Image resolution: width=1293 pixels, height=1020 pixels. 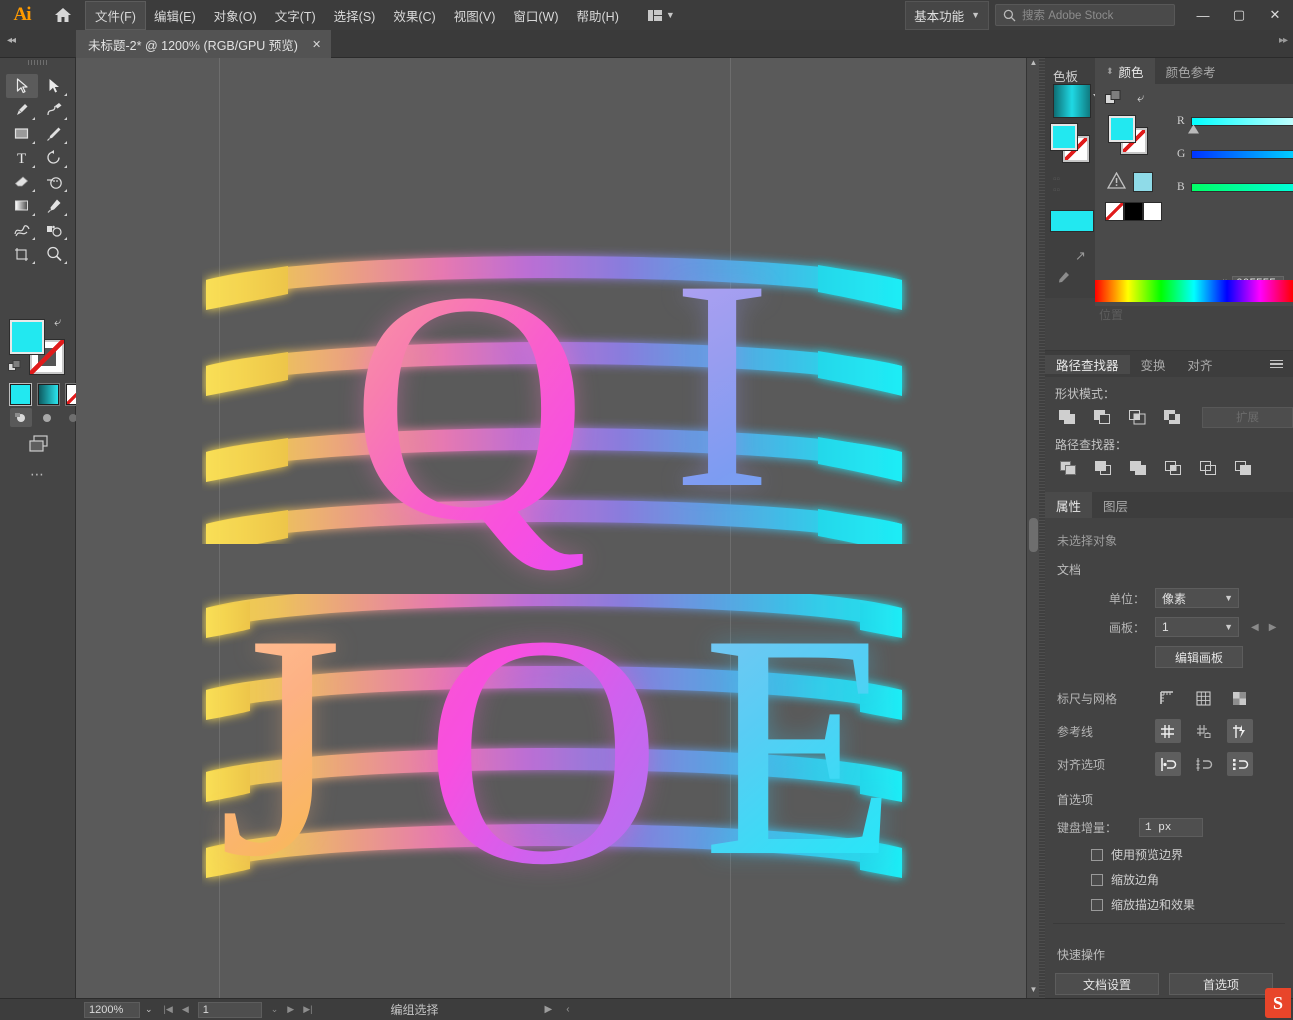 What do you see at coordinates (414, 1009) in the screenshot?
I see `status-text: 编组选择` at bounding box center [414, 1009].